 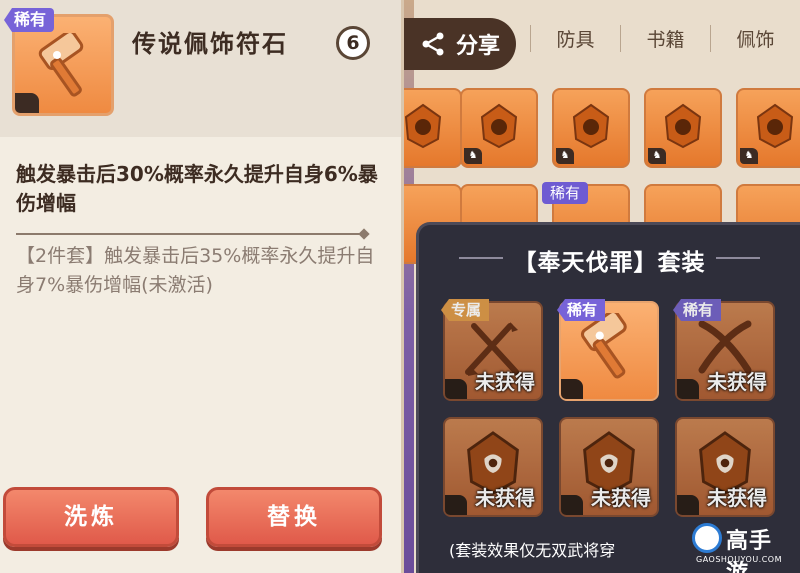 What do you see at coordinates (477, 46) in the screenshot?
I see `share-label: 分享` at bounding box center [477, 46].